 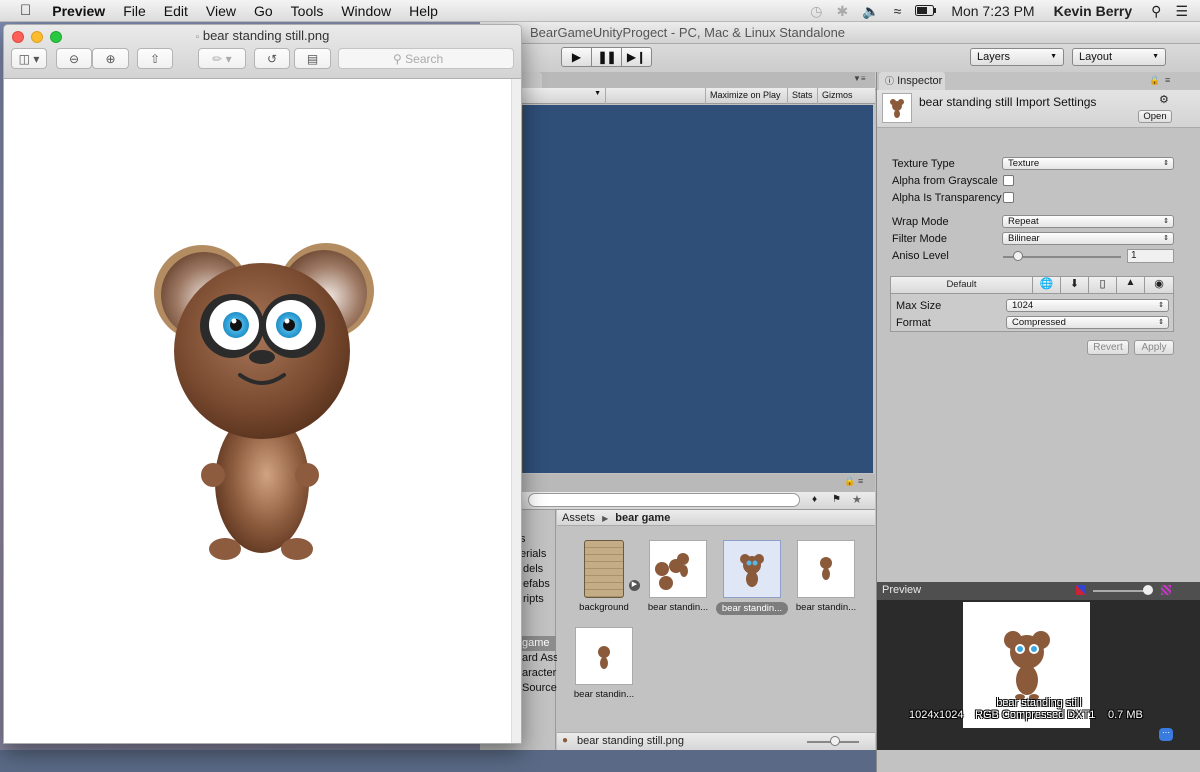 What do you see at coordinates (578, 518) in the screenshot?
I see `breadcrumb-assets: Assets` at bounding box center [578, 518].